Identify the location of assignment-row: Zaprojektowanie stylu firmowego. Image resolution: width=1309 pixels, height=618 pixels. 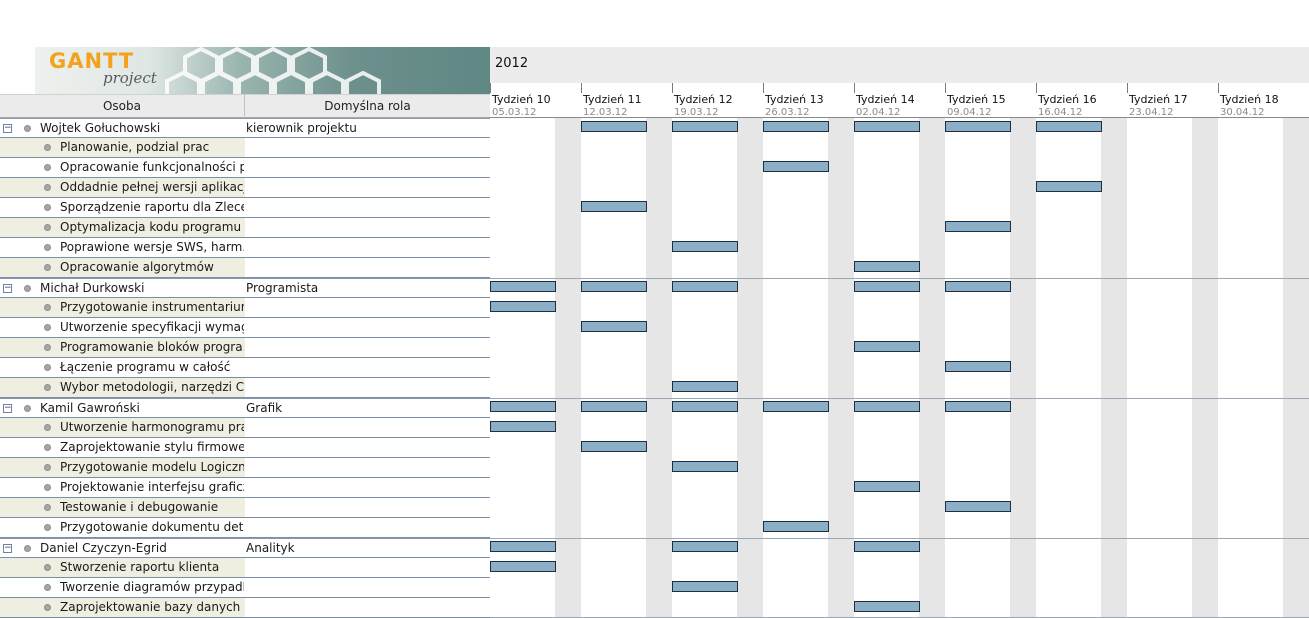
(245, 448).